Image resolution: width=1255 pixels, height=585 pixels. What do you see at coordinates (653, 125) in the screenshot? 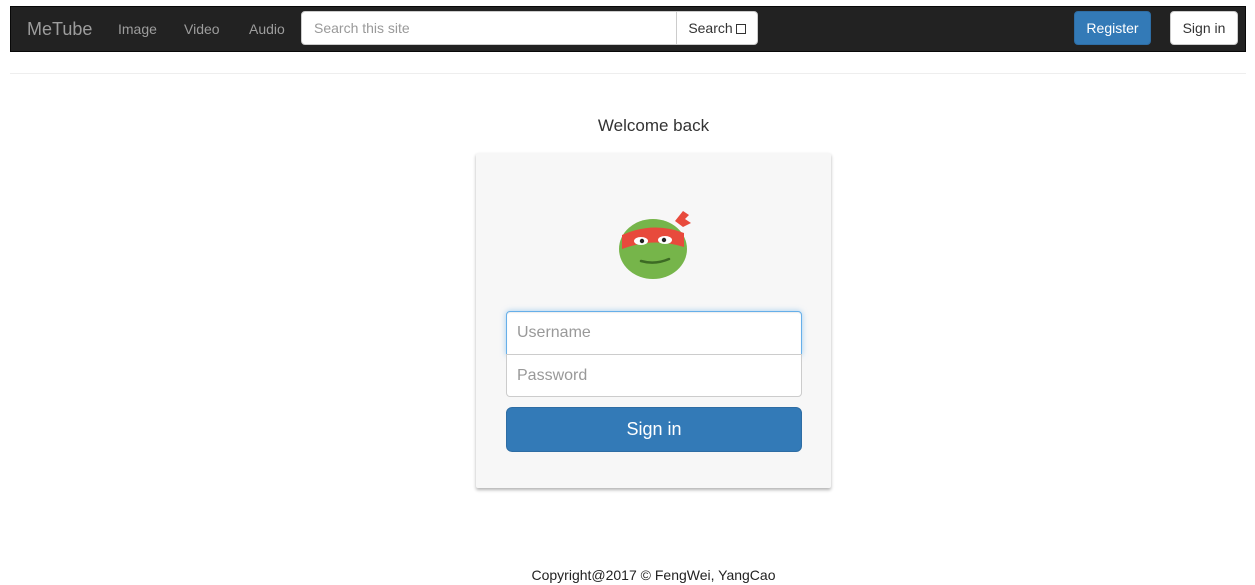
I see `welcome-heading: Welcome back` at bounding box center [653, 125].